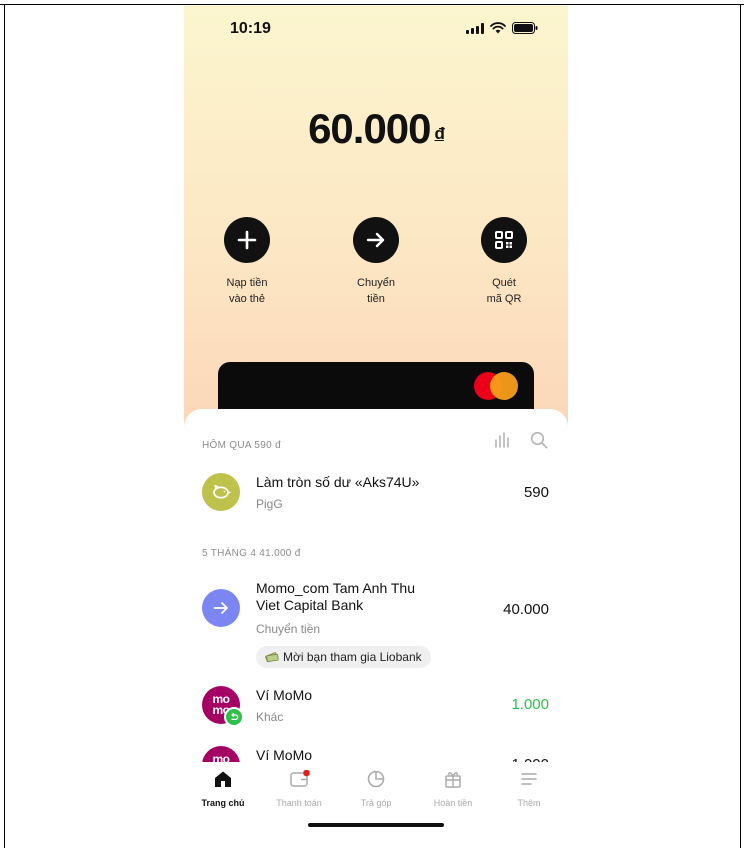 The image size is (744, 848). I want to click on invite-liobank-chip: Mời bạn tham gia Liobank, so click(343, 657).